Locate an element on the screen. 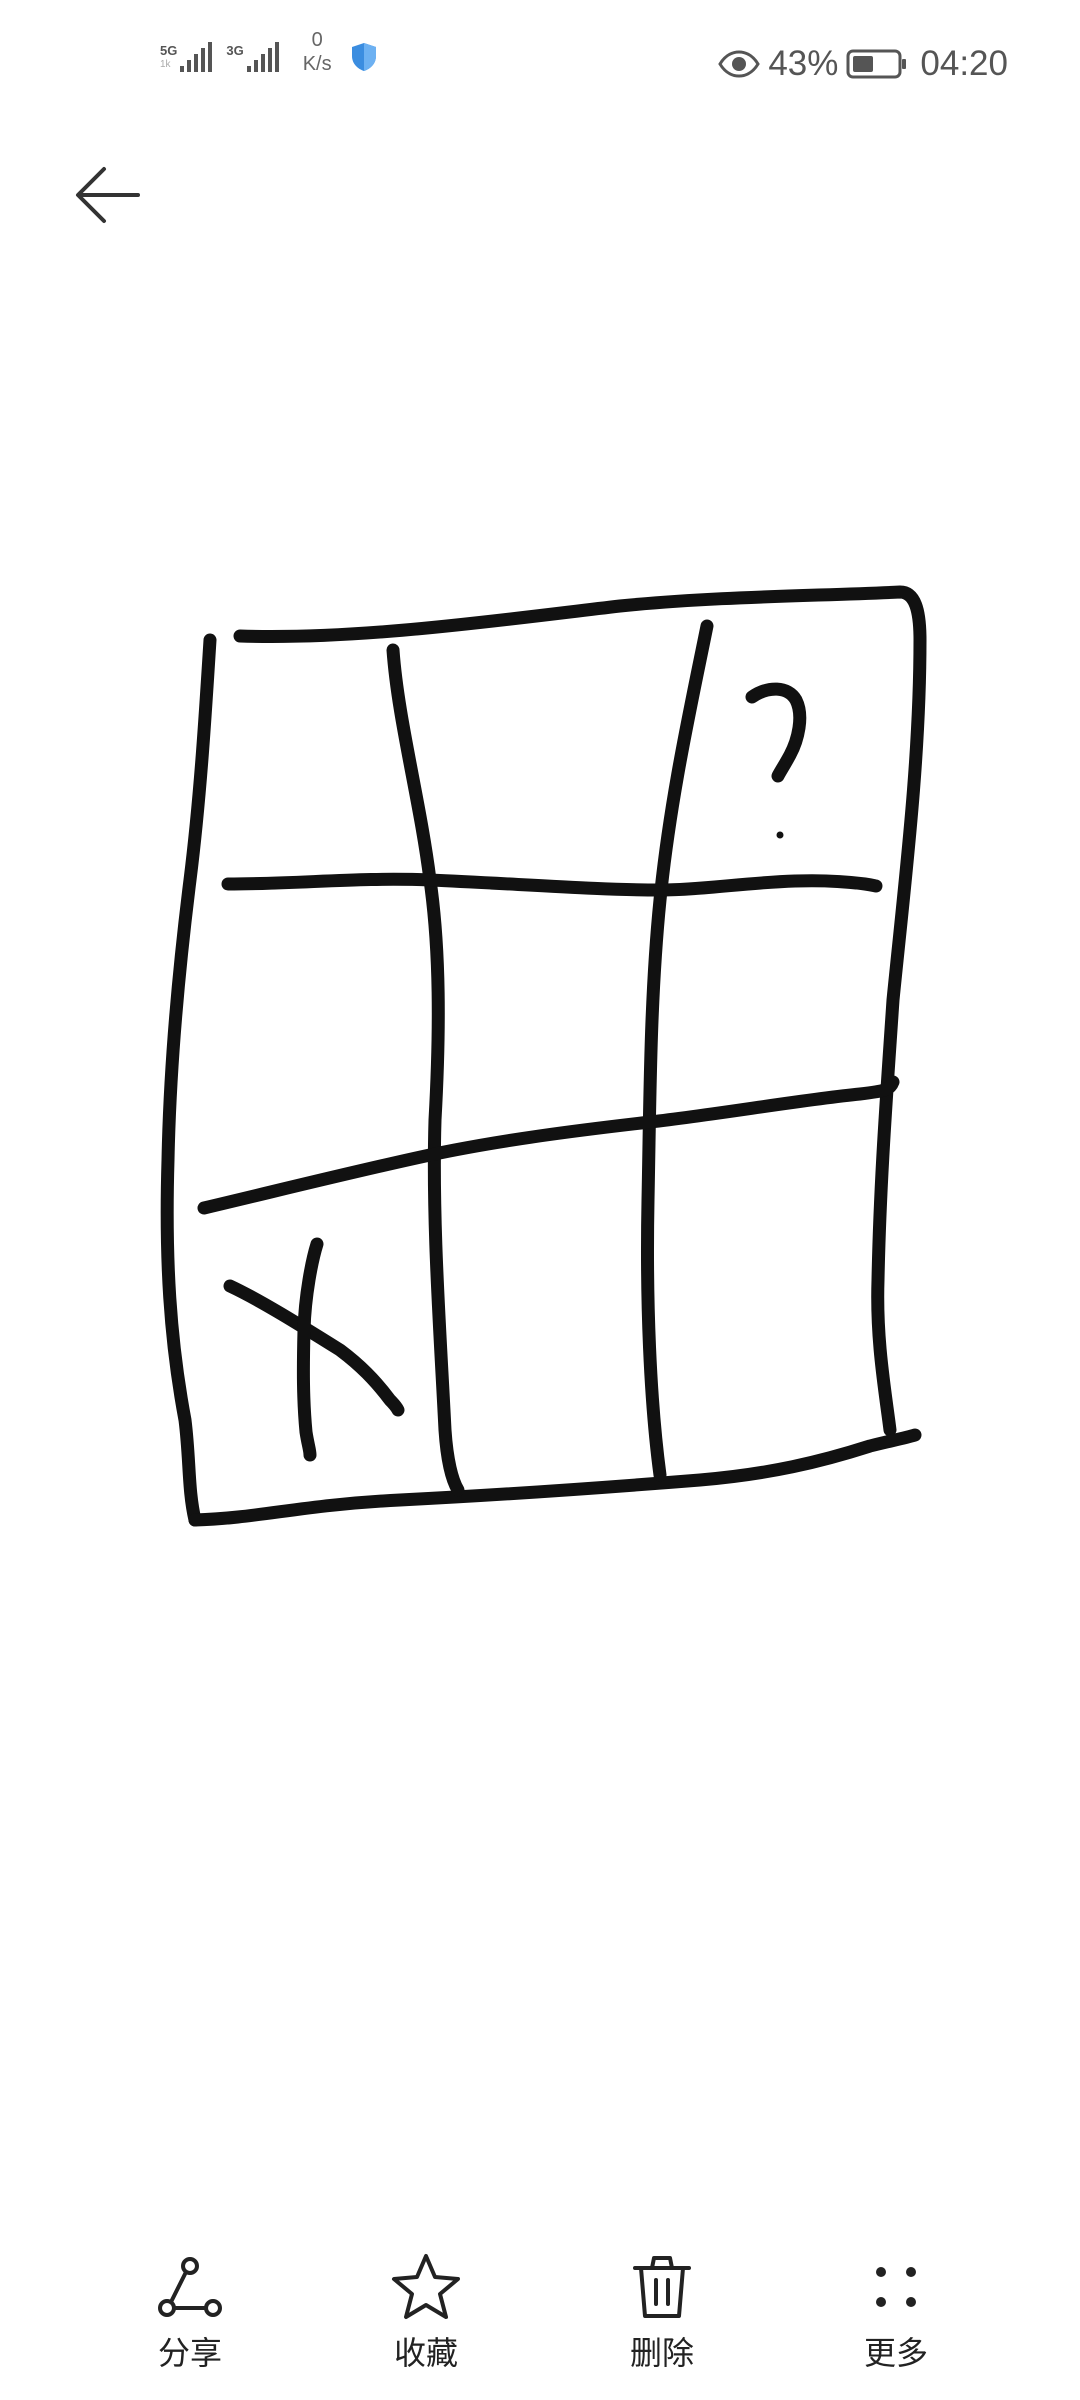  bottom-toolbar: 分享 收藏 删除 更多 is located at coordinates (540, 2325).